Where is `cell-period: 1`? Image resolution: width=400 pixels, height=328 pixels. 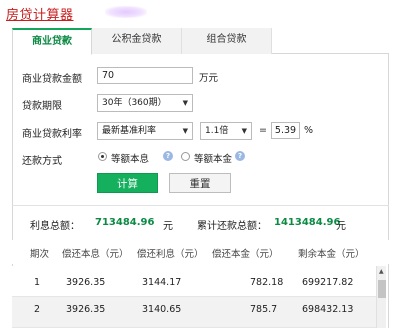 cell-period: 1 is located at coordinates (37, 282).